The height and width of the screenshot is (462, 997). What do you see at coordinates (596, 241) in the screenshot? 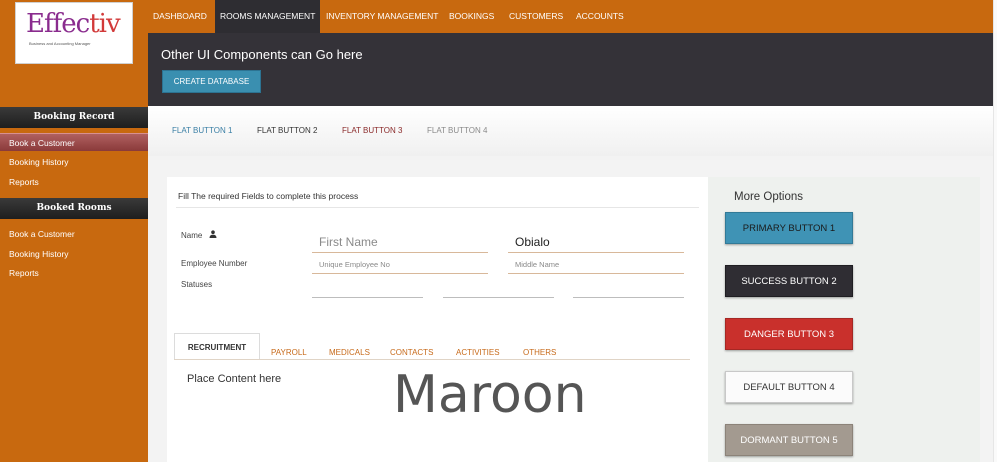
I see `last-name-field: Obialo` at bounding box center [596, 241].